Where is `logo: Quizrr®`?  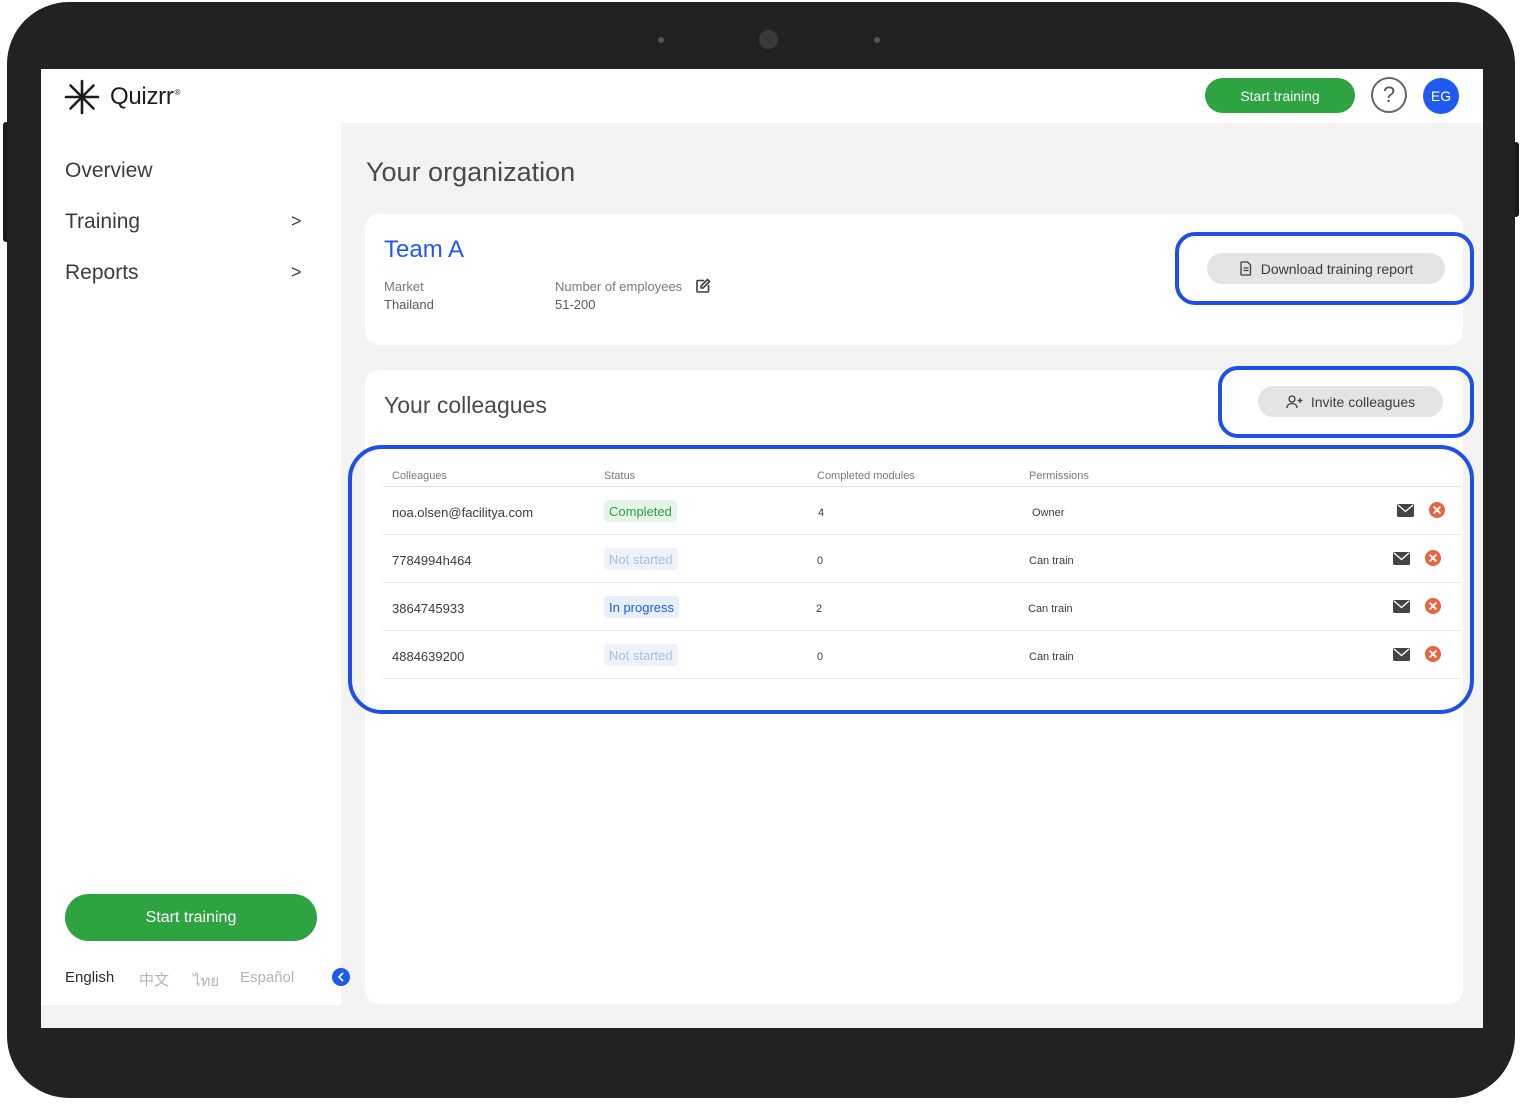
logo: Quizrr® is located at coordinates (122, 97).